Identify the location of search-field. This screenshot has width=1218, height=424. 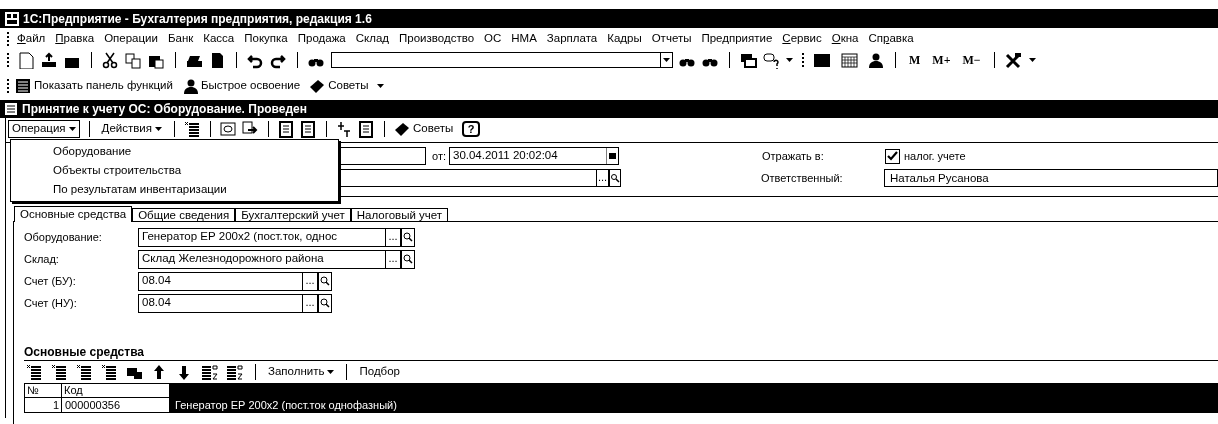
(502, 60).